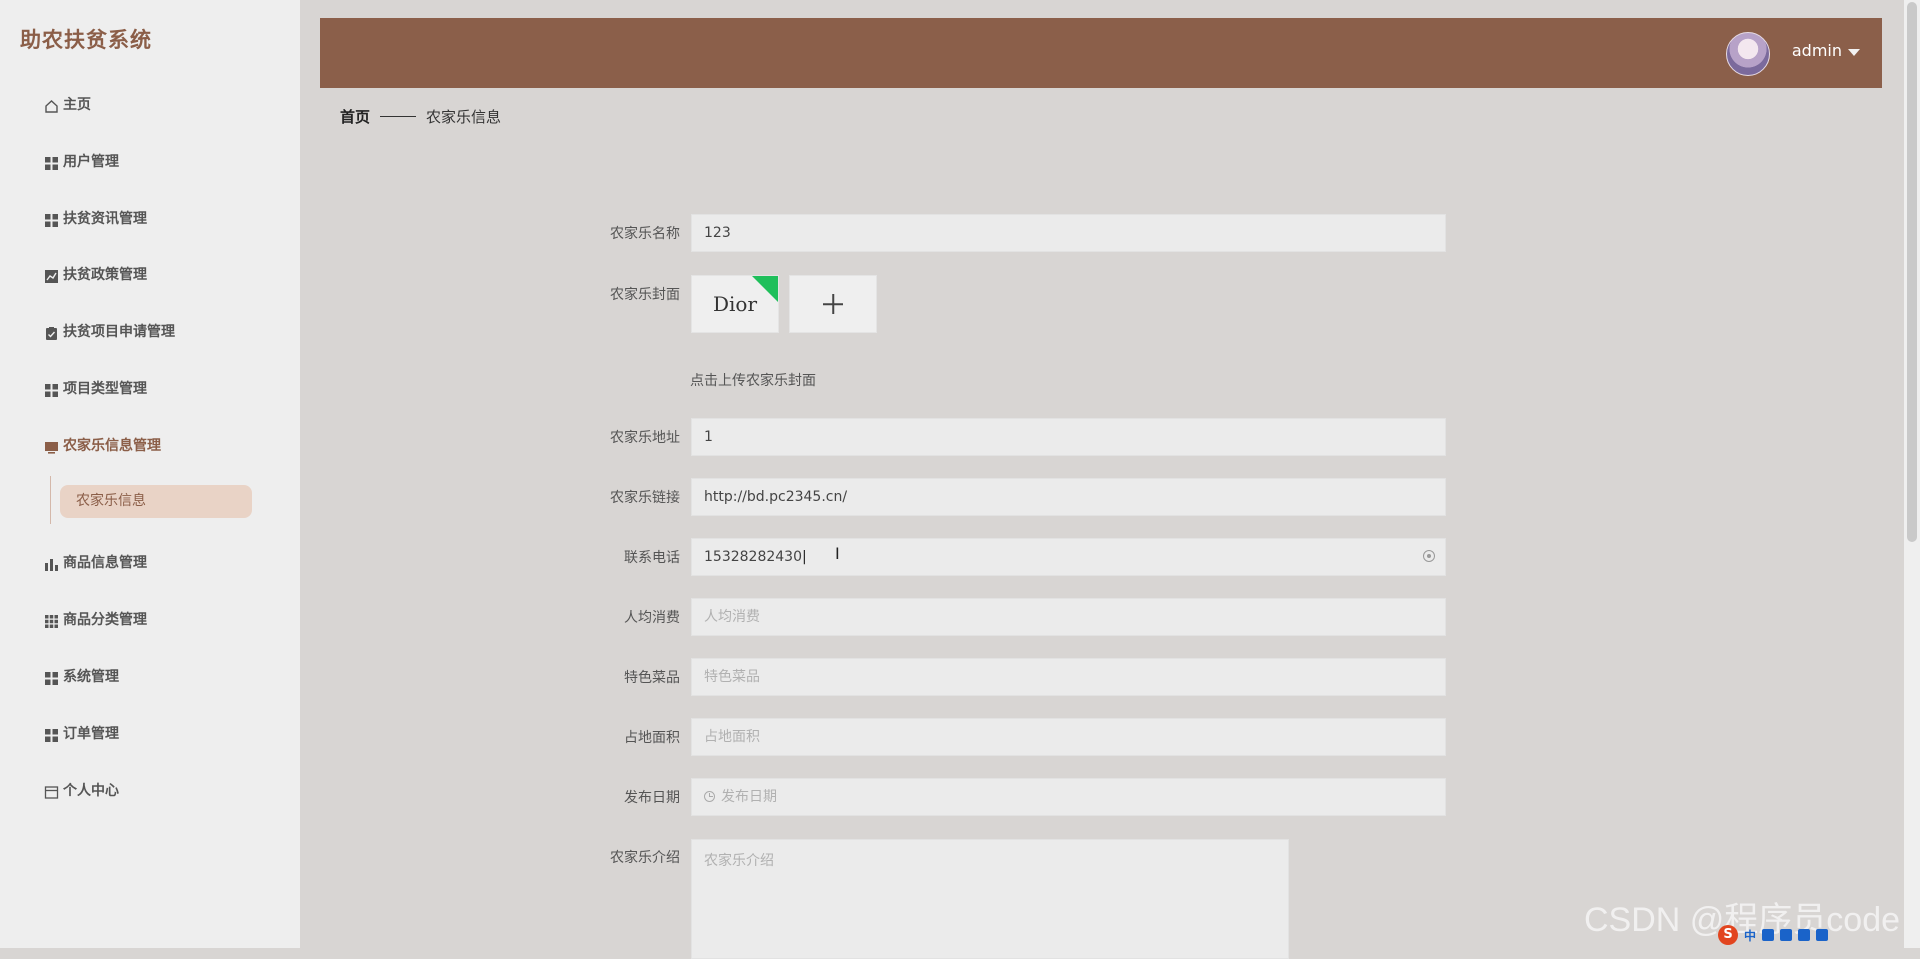 This screenshot has height=959, width=1920. I want to click on breadcrumb: 首页 农家乐信息, so click(420, 116).